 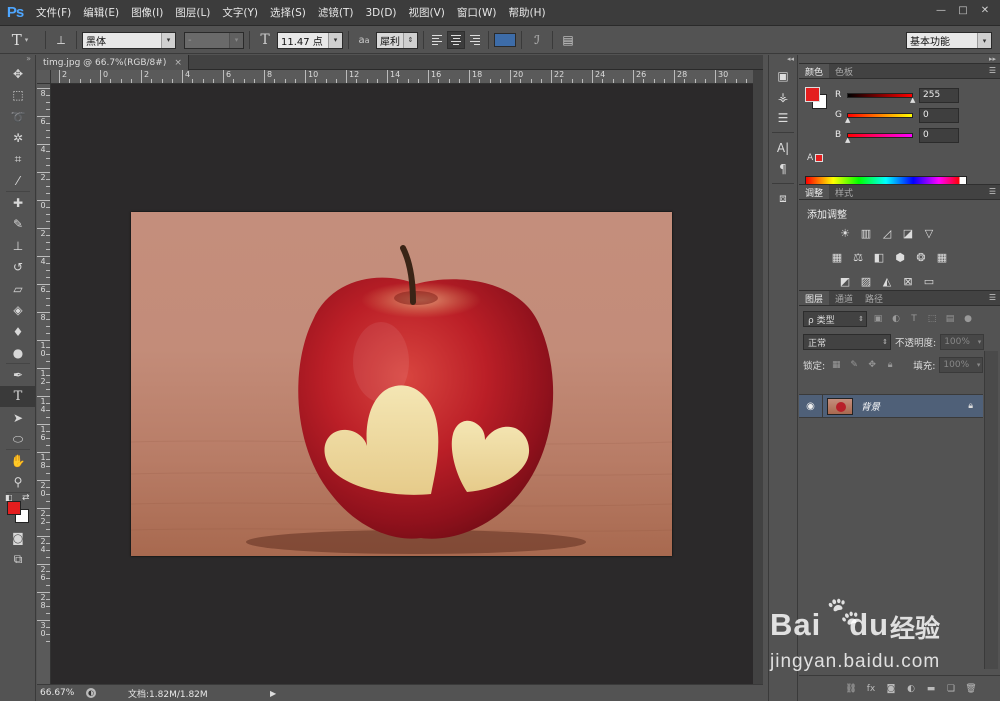 What do you see at coordinates (840, 406) in the screenshot?
I see `layer-thumbnail` at bounding box center [840, 406].